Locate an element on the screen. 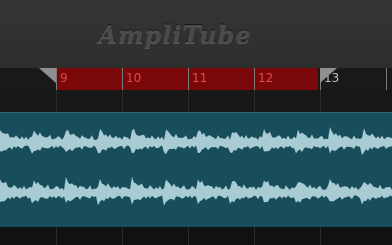  app-logo: AmpliTube is located at coordinates (175, 34).